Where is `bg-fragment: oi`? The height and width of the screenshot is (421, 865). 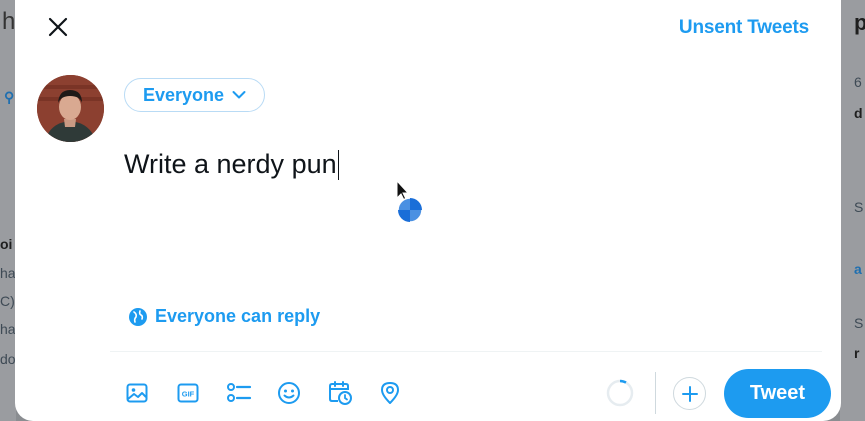
bg-fragment: oi is located at coordinates (6, 244).